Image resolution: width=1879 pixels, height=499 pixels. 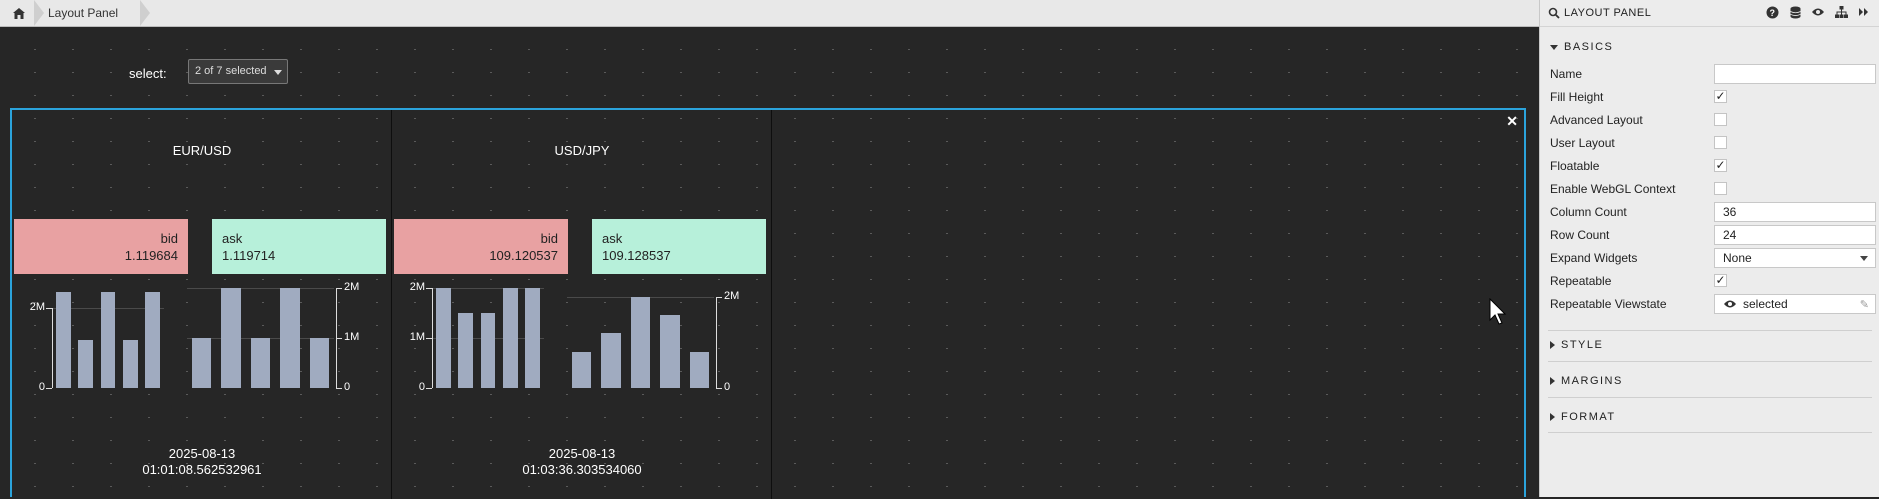 What do you see at coordinates (1709, 13) in the screenshot?
I see `sidebar-header: LAYOUT PANEL ?` at bounding box center [1709, 13].